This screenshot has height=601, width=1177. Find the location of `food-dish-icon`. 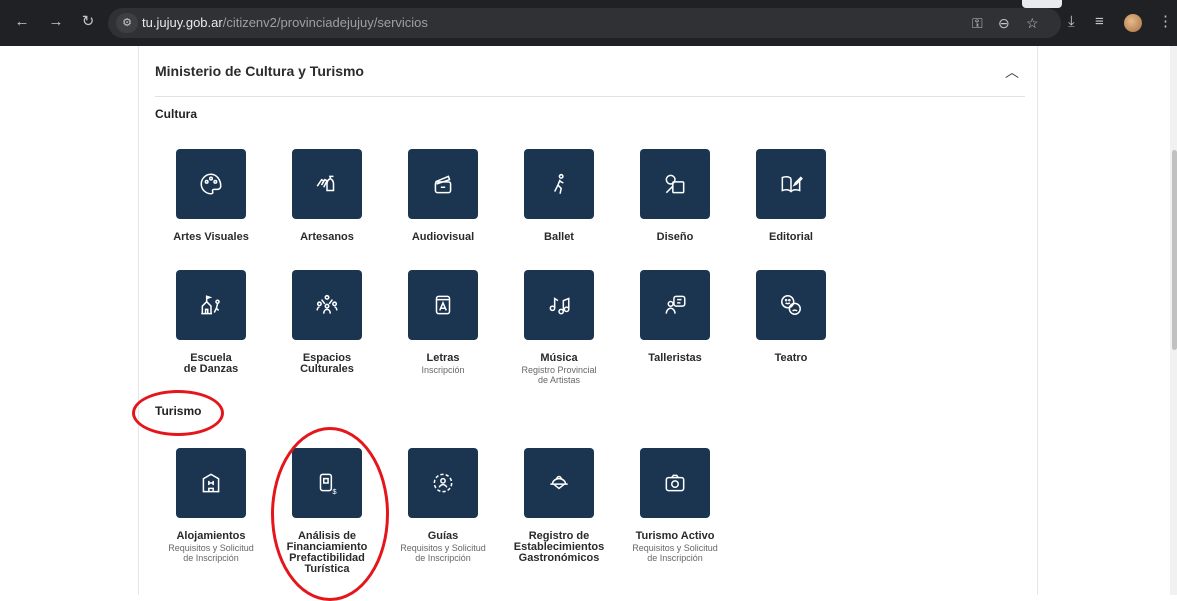

food-dish-icon is located at coordinates (559, 483).